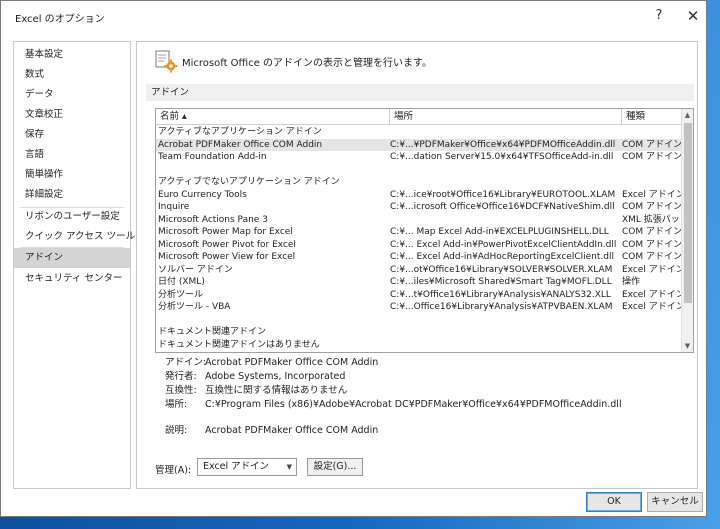 This screenshot has width=720, height=529. I want to click on nav-item-quick-access-toolbar: クイック アクセス ツール バー, so click(85, 237).